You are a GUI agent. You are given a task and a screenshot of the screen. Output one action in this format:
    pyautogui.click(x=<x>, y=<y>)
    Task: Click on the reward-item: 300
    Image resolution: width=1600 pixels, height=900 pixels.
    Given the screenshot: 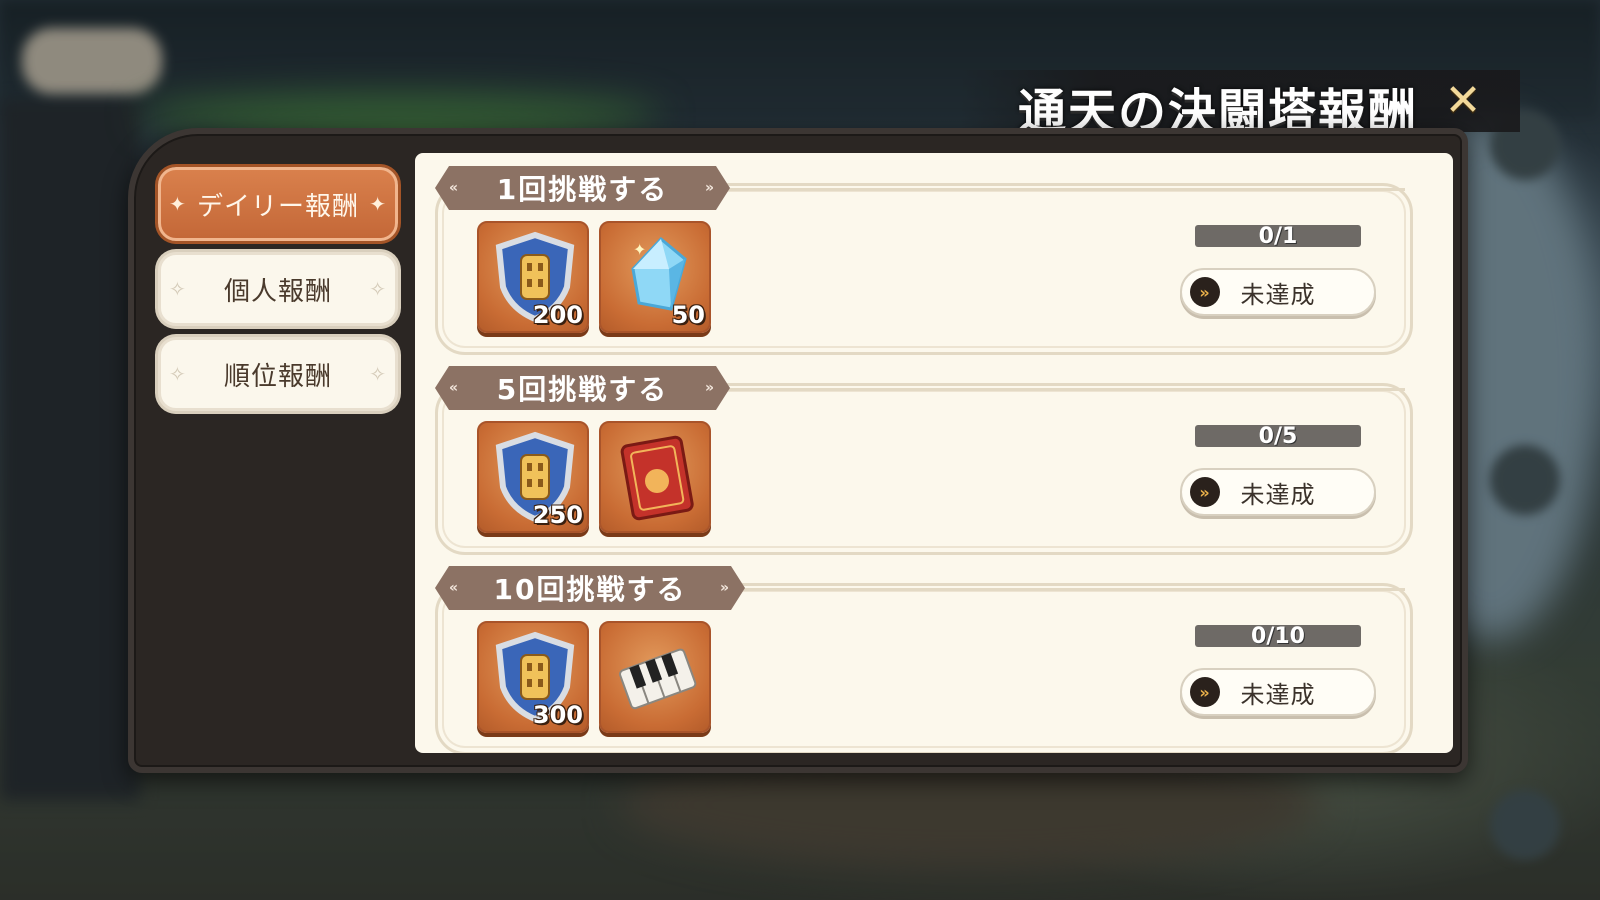 What is the action you would take?
    pyautogui.click(x=533, y=677)
    